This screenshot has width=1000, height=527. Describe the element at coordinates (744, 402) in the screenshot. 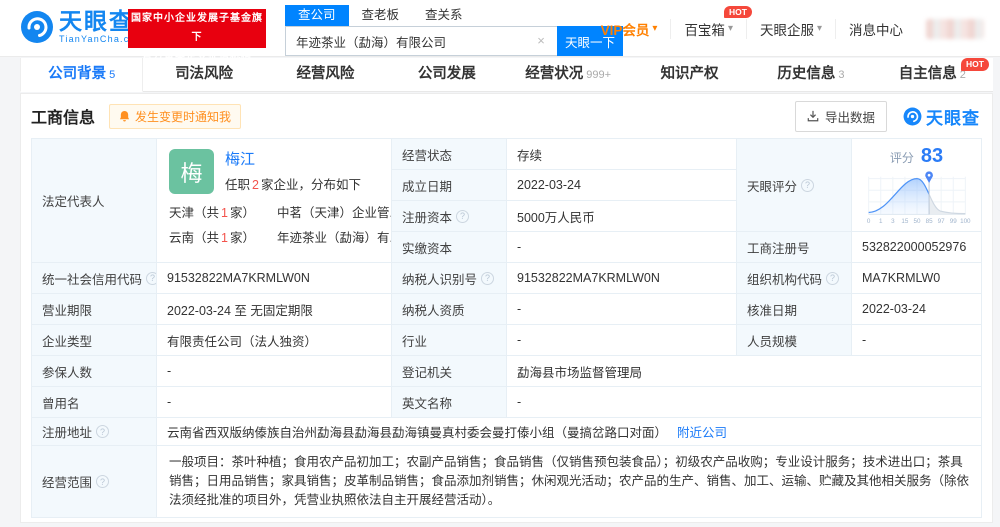

I see `value-english-name: -` at that location.